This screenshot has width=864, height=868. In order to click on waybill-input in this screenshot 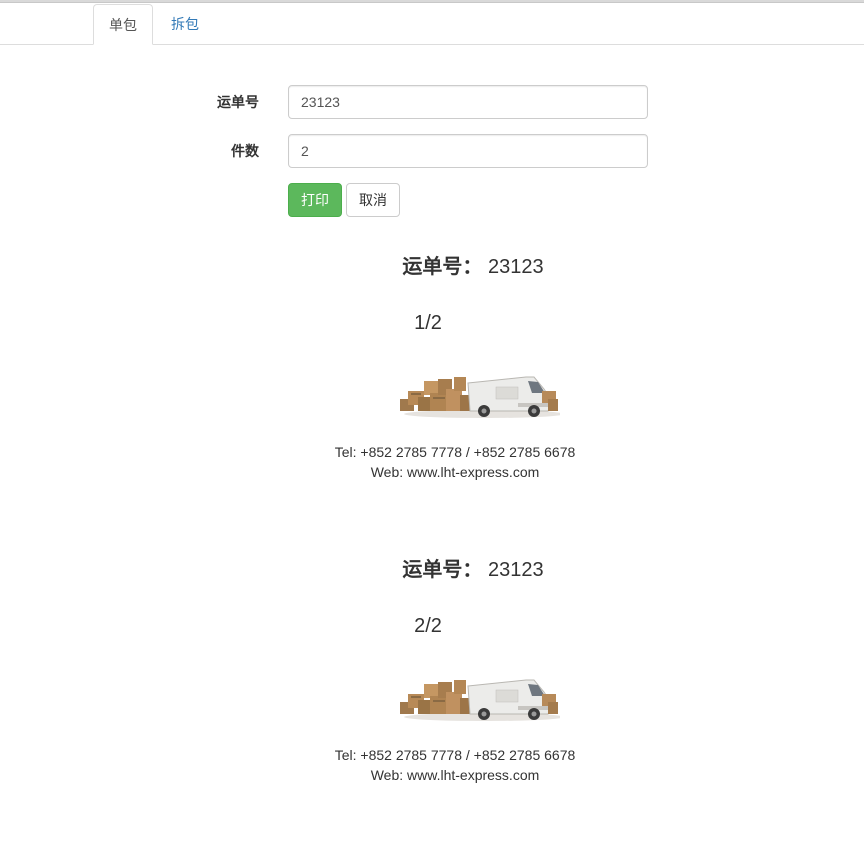, I will do `click(468, 102)`.